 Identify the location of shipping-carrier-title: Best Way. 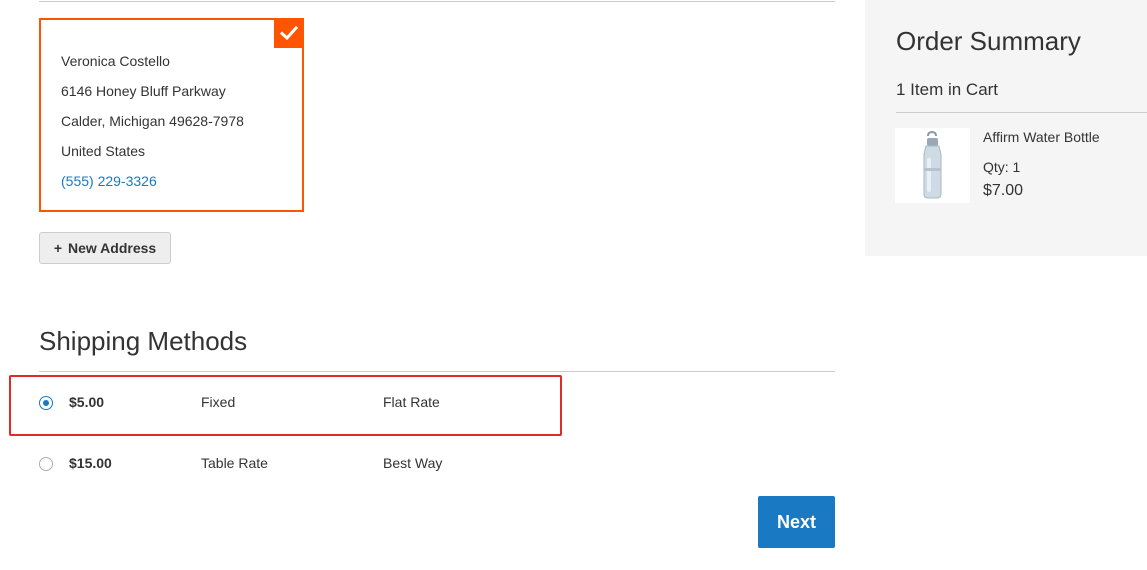
(413, 463).